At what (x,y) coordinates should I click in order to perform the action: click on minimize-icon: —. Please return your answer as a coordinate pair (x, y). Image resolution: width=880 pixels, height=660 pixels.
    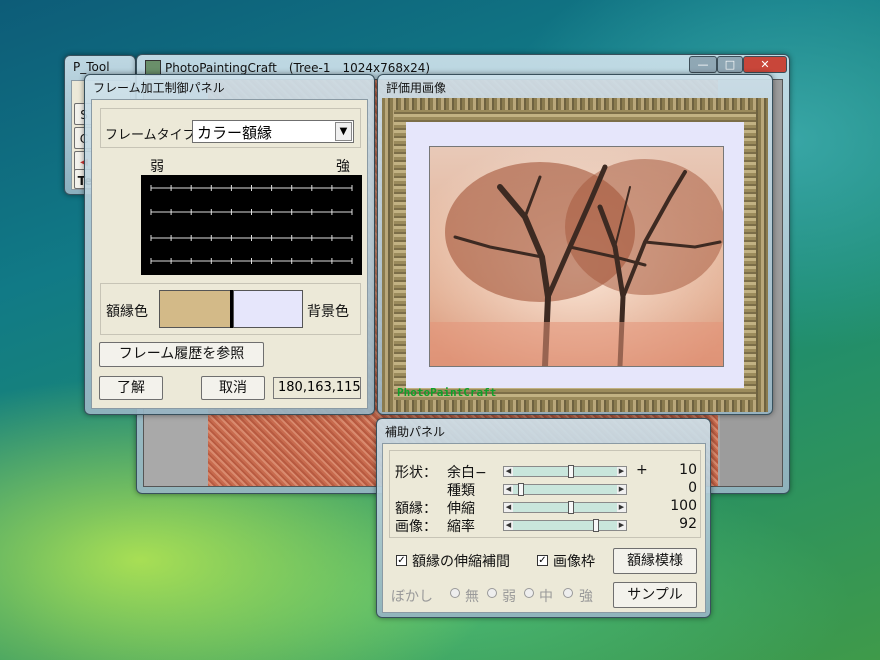
    Looking at the image, I should click on (703, 64).